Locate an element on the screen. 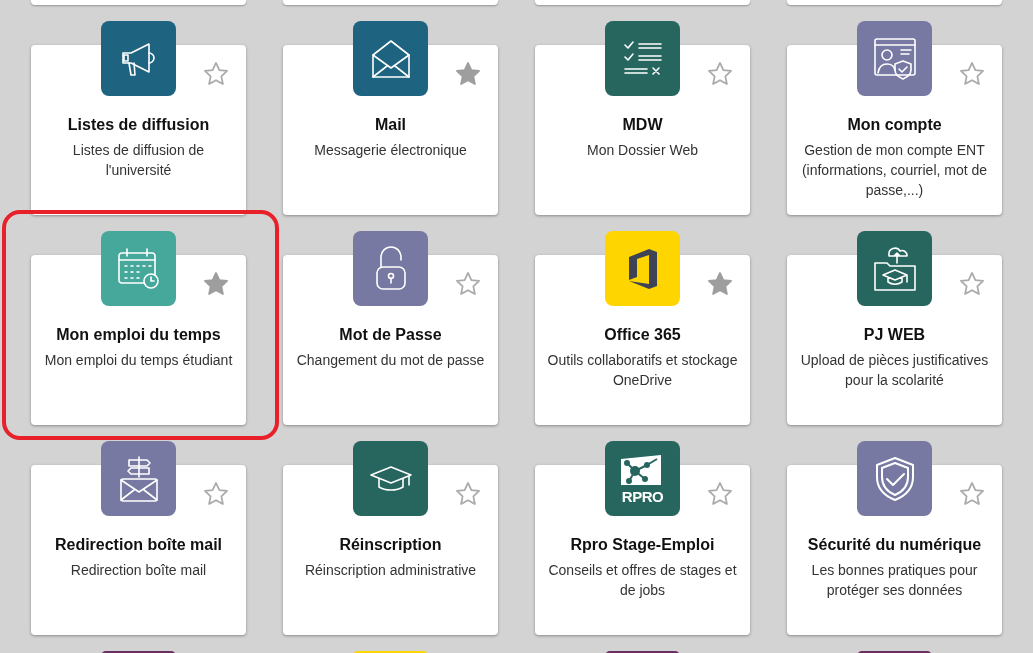 This screenshot has height=653, width=1033. app-card: Redirection boîte mail Redirection boîte mail is located at coordinates (138, 538).